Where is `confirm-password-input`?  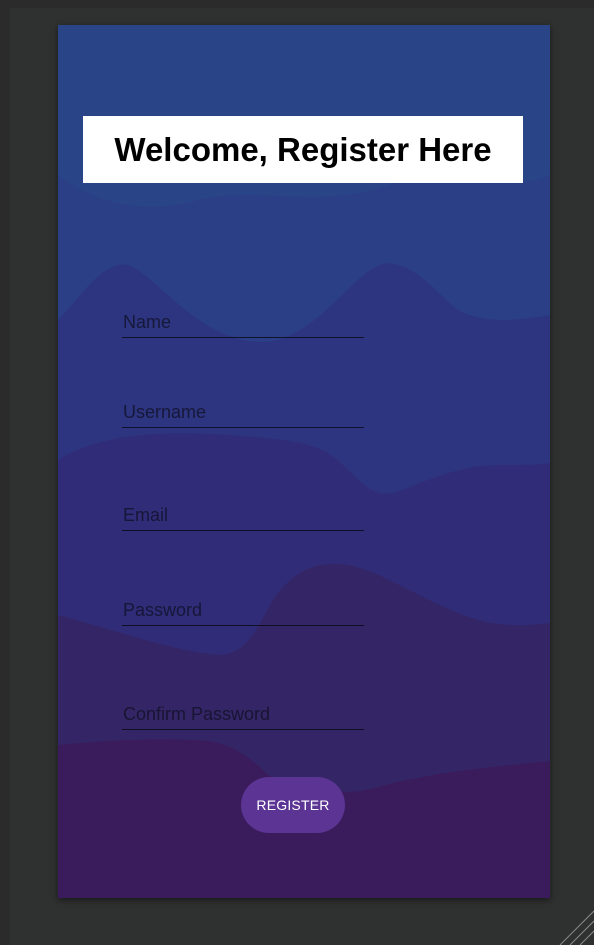
confirm-password-input is located at coordinates (243, 714).